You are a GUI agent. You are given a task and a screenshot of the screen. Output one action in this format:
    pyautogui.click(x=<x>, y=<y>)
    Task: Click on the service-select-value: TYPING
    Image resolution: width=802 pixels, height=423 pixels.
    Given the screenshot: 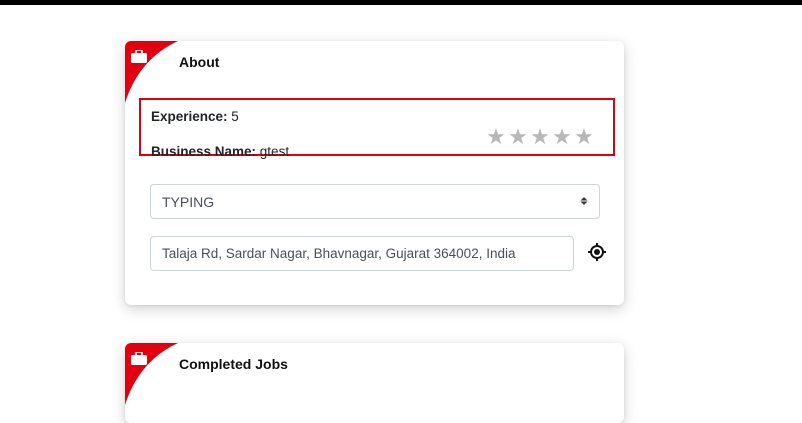 What is the action you would take?
    pyautogui.click(x=188, y=202)
    